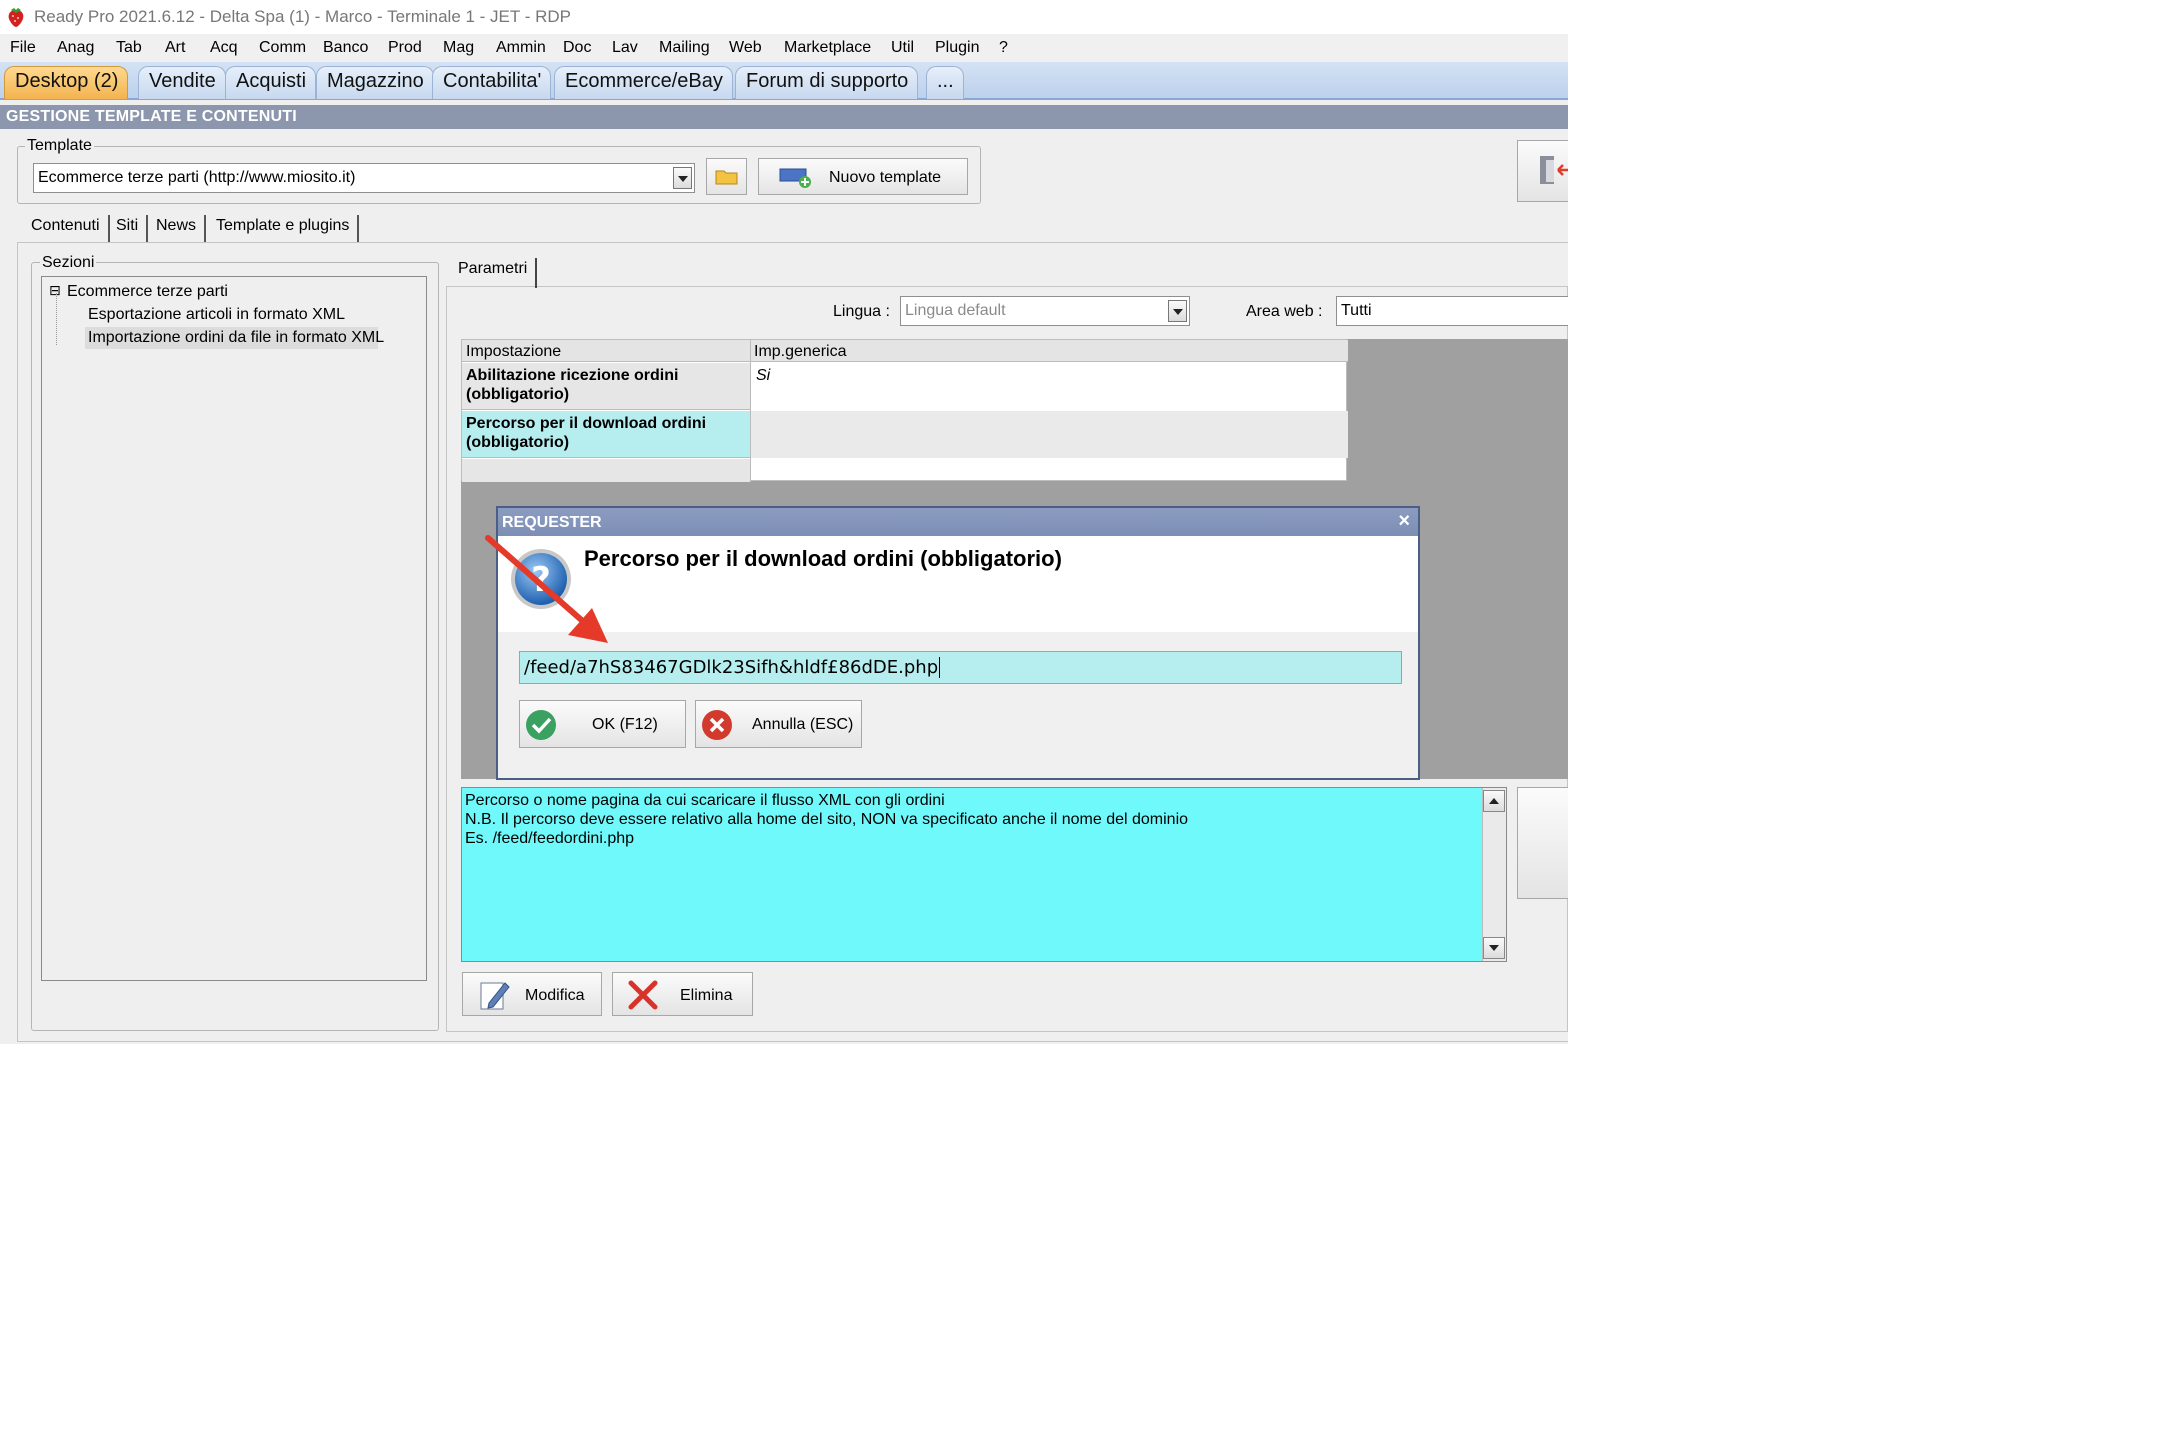  What do you see at coordinates (1045, 311) in the screenshot?
I see `lingua-select: Lingua default` at bounding box center [1045, 311].